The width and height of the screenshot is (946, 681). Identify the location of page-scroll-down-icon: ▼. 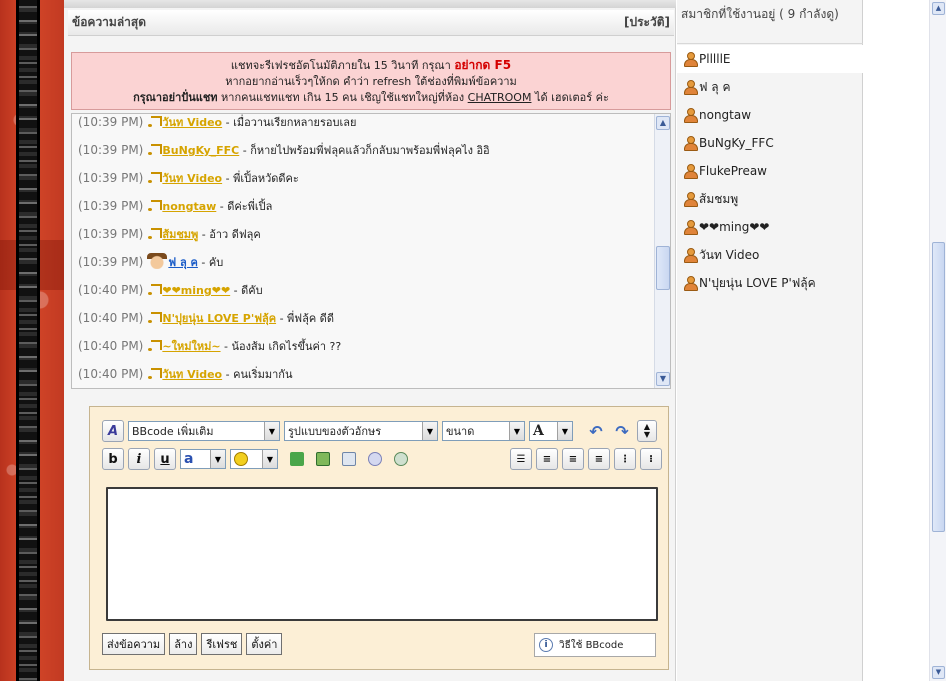
(938, 672).